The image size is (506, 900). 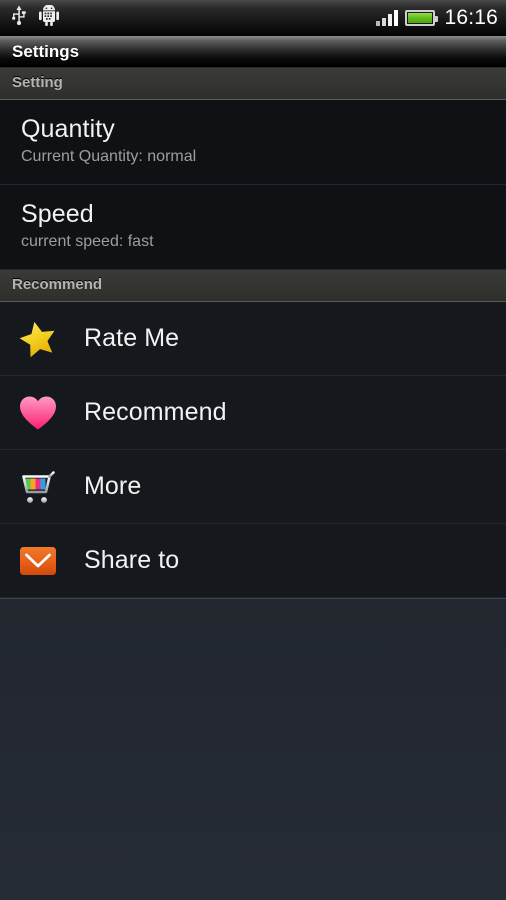 I want to click on page-title: Settings, so click(x=46, y=51).